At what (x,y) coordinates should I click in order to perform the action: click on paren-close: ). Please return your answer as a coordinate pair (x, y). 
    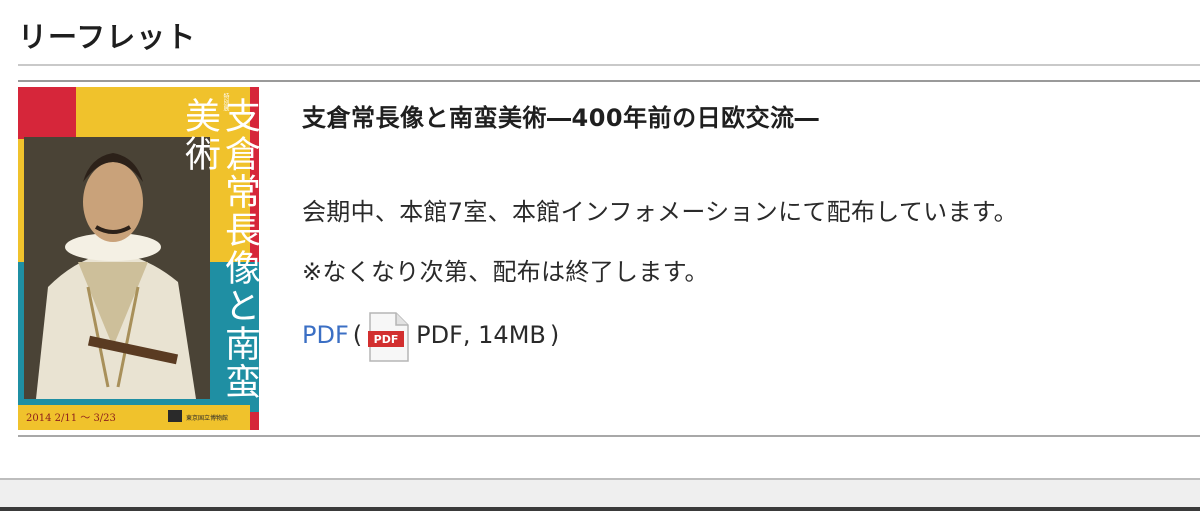
    Looking at the image, I should click on (554, 335).